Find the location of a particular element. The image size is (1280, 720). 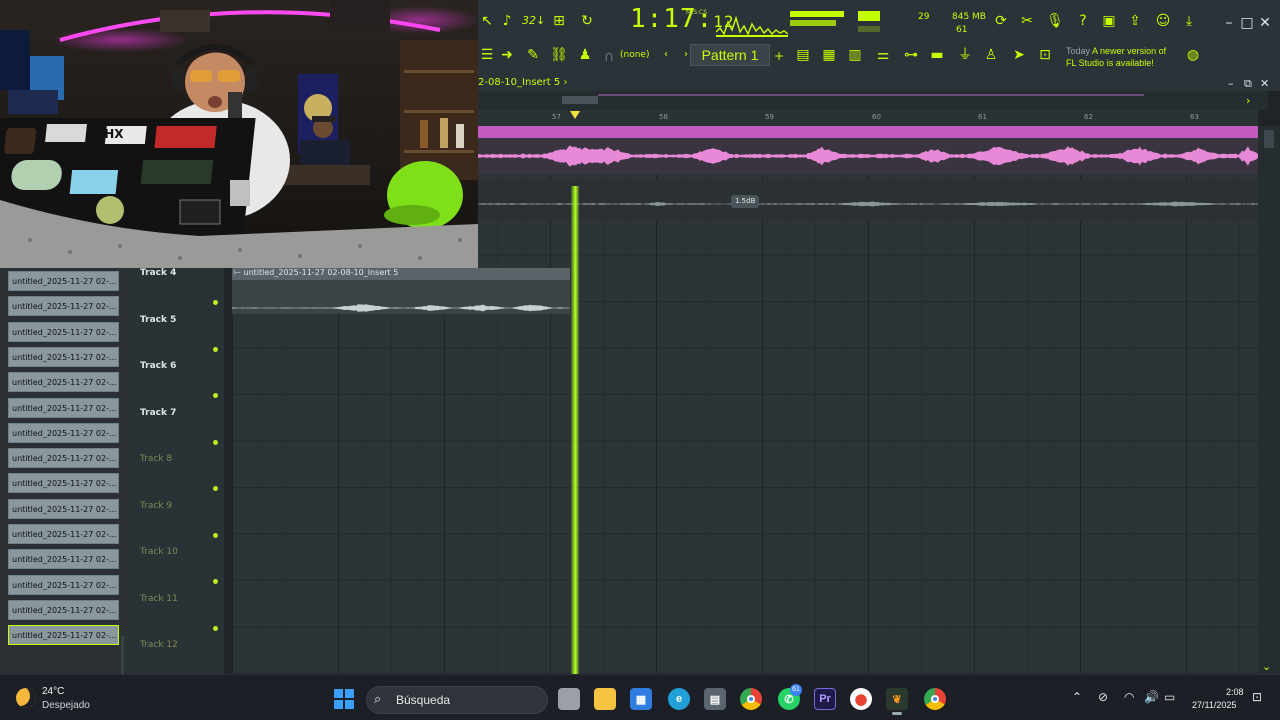

export-icon: ⇪ is located at coordinates (1135, 21).